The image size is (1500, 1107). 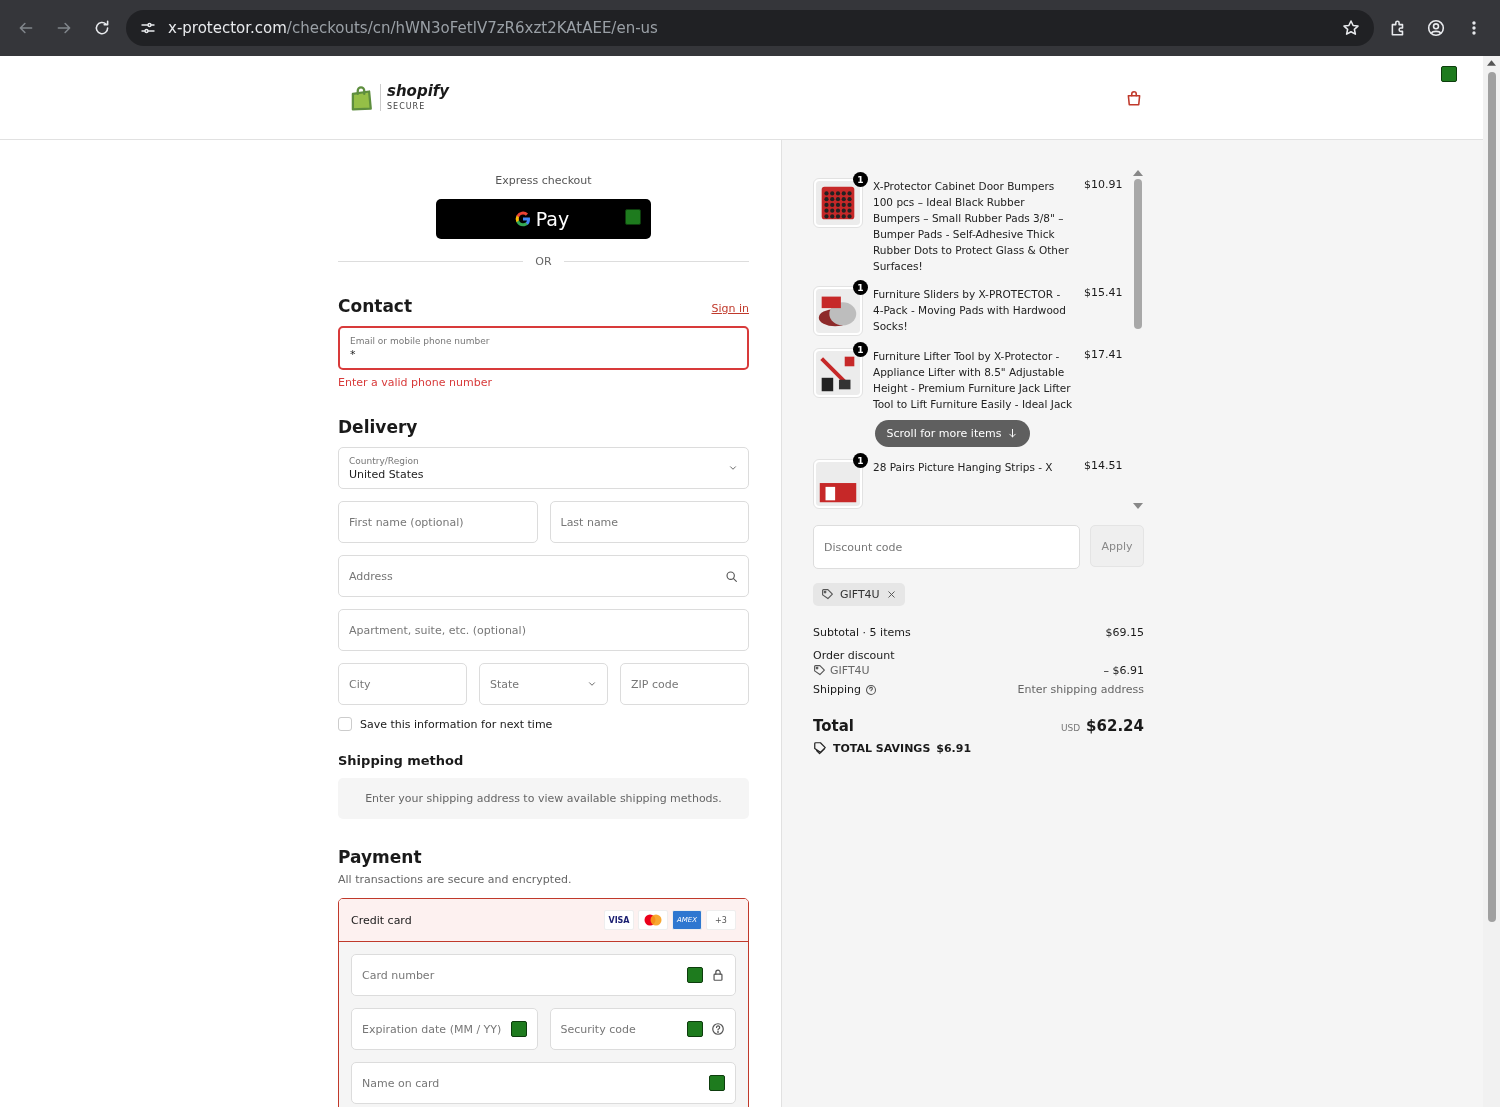 I want to click on close-icon, so click(x=891, y=594).